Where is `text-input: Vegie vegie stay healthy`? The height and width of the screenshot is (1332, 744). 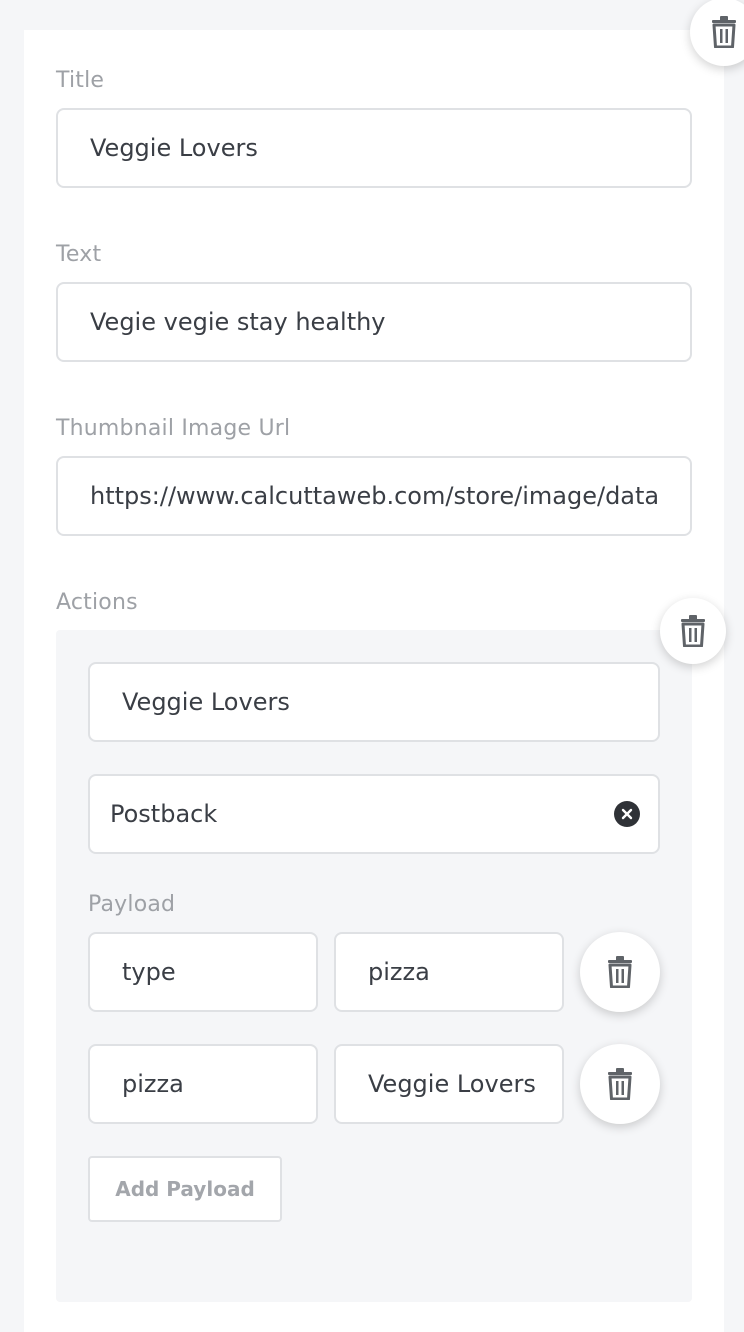
text-input: Vegie vegie stay healthy is located at coordinates (374, 322).